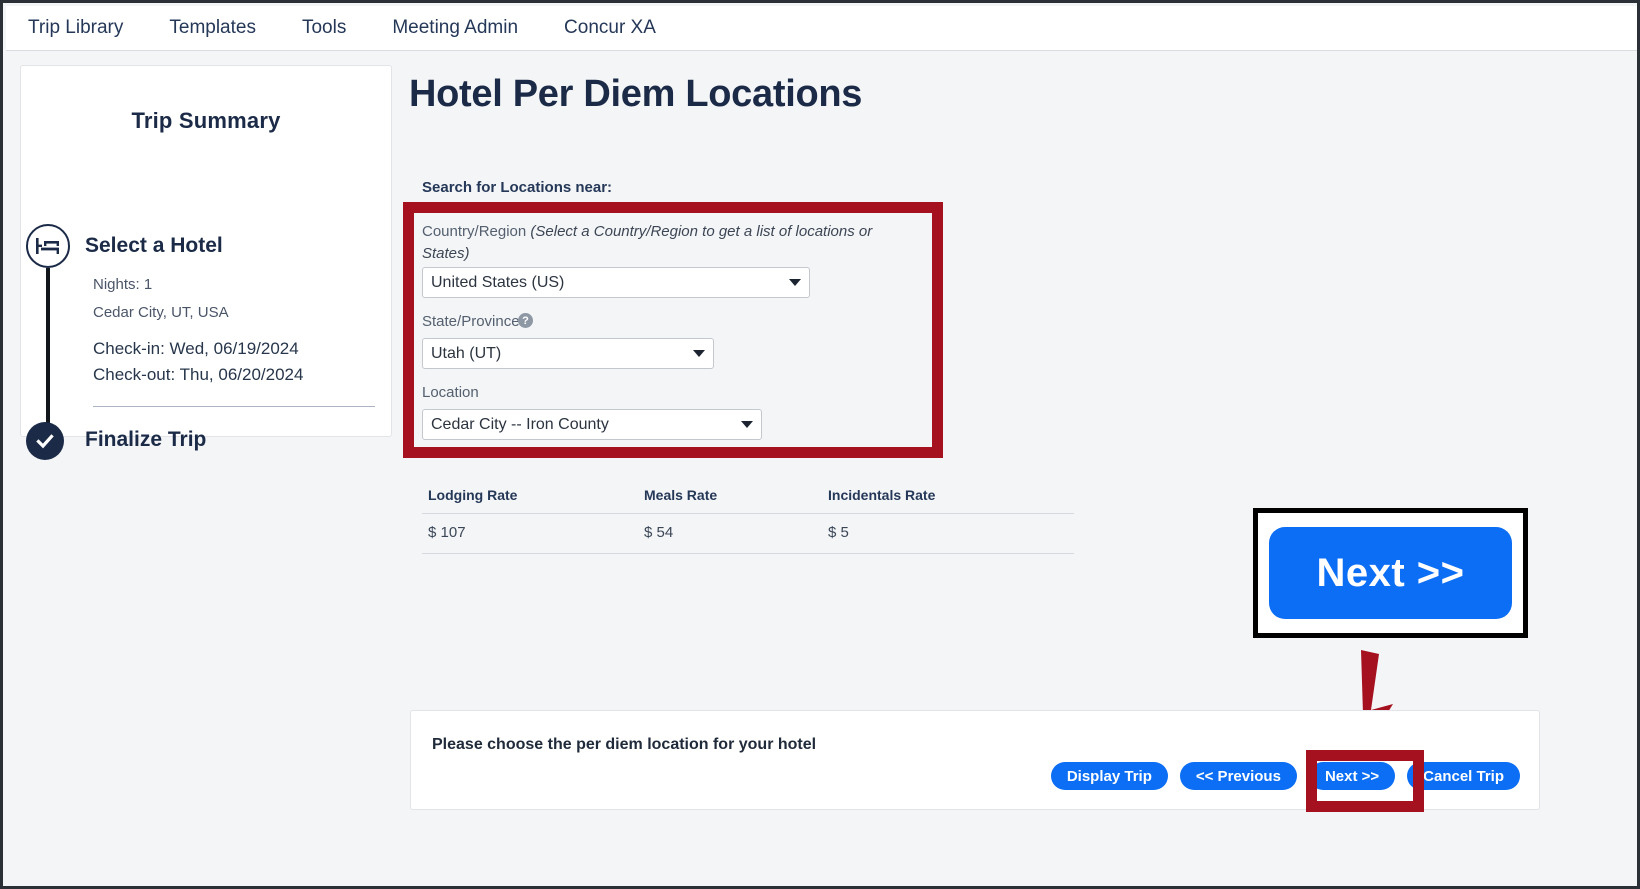 This screenshot has height=889, width=1640. Describe the element at coordinates (75, 28) in the screenshot. I see `nav-item-trip-library: Trip Library` at that location.